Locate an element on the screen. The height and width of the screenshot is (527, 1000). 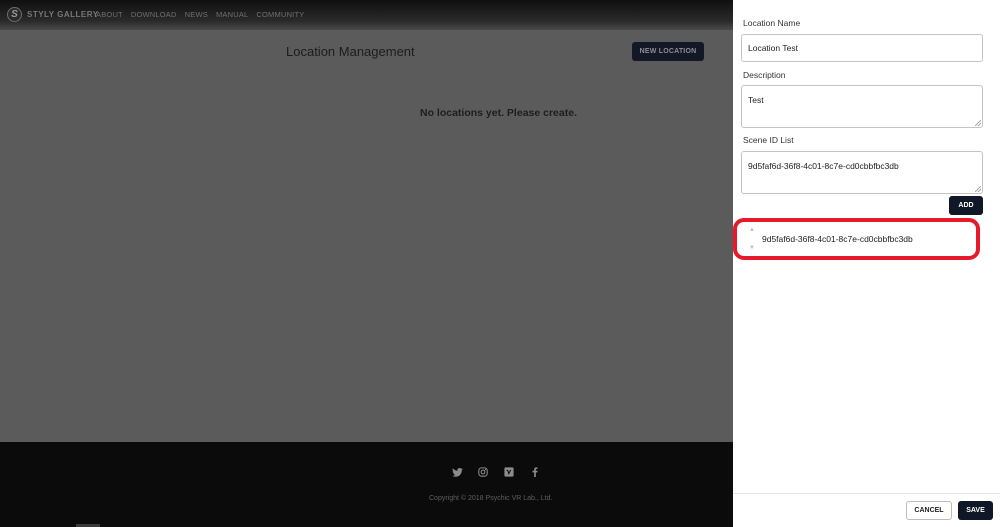
new-location-button: NEW LOCATION is located at coordinates (668, 51).